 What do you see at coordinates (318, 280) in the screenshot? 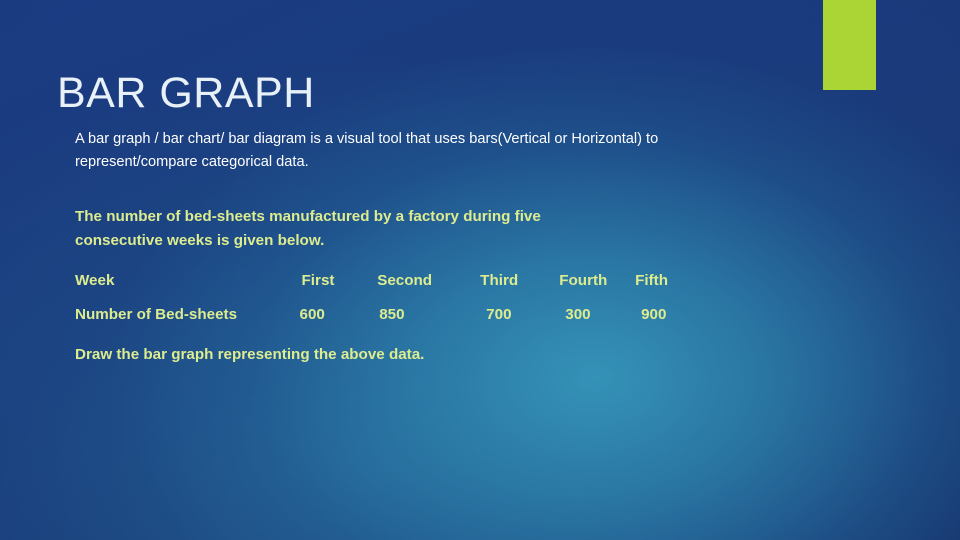
I see `table-header-first: First` at bounding box center [318, 280].